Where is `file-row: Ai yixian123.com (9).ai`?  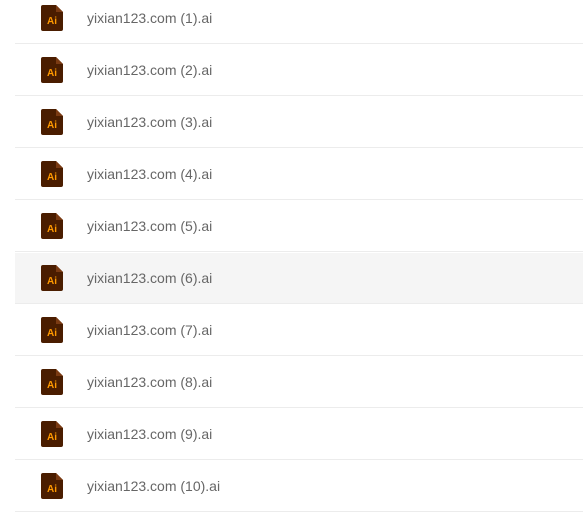
file-row: Ai yixian123.com (9).ai is located at coordinates (299, 434).